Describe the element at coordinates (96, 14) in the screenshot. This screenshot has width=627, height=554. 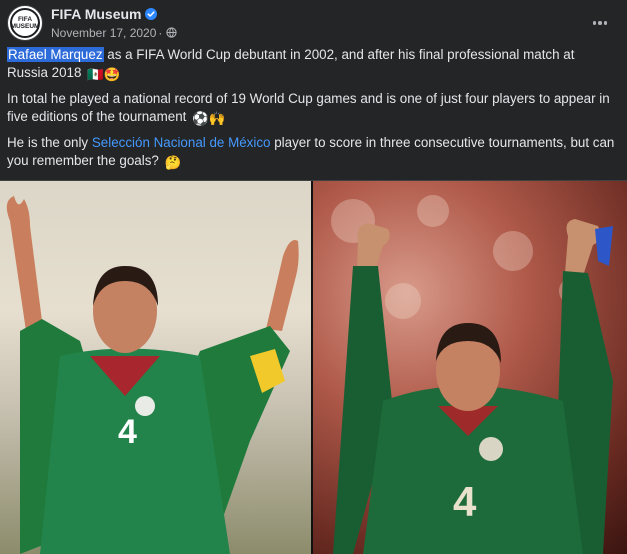
I see `page-name-link: FIFA Museum` at that location.